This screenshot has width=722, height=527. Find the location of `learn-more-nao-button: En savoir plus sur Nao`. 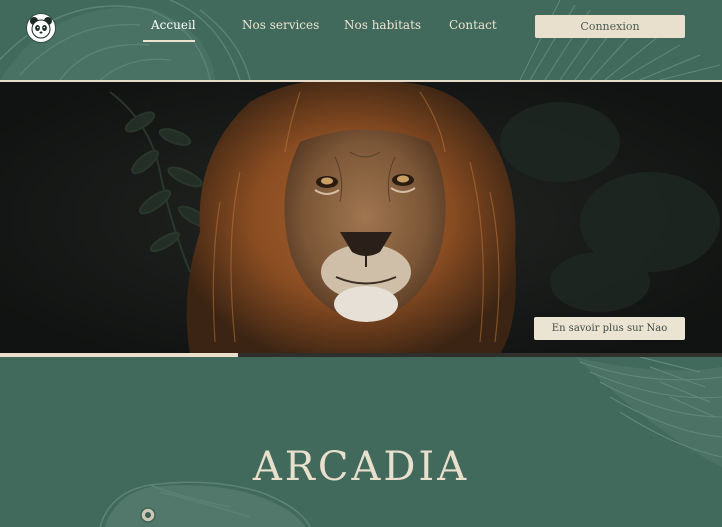

learn-more-nao-button: En savoir plus sur Nao is located at coordinates (609, 328).